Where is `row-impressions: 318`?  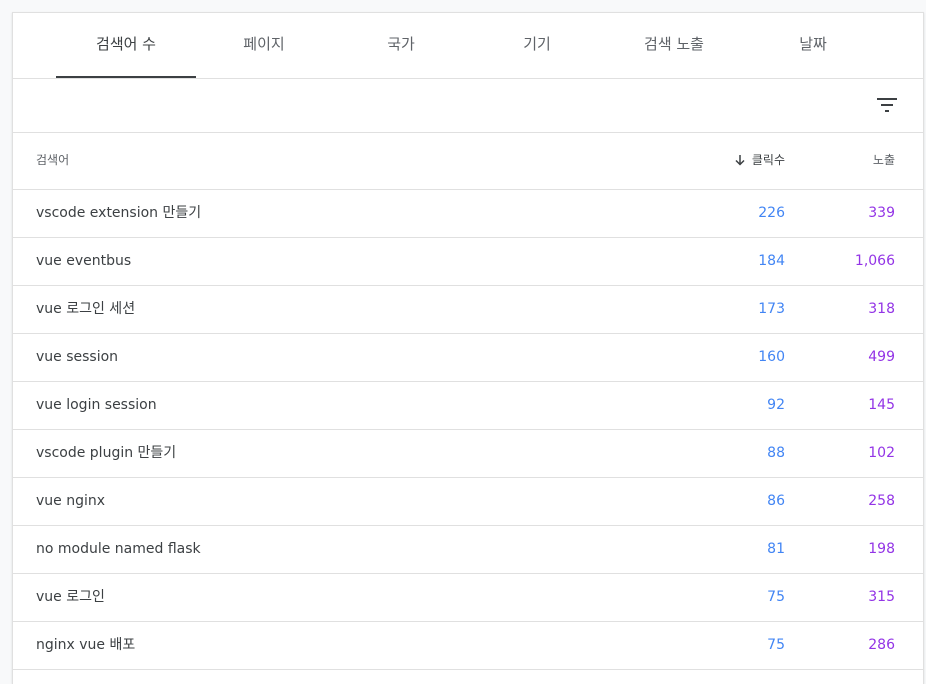 row-impressions: 318 is located at coordinates (881, 309).